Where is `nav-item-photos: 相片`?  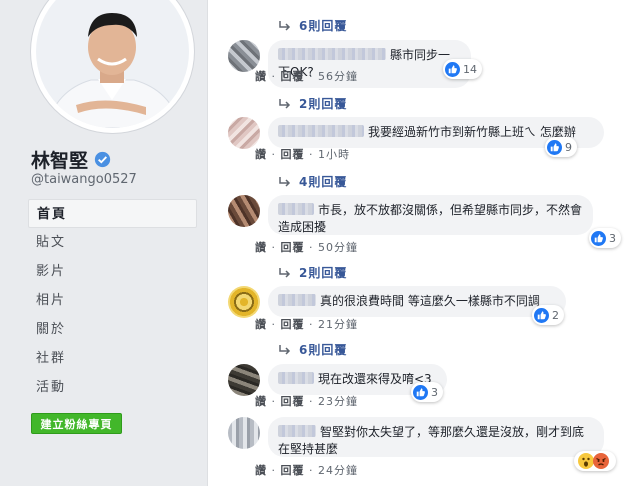
nav-item-photos: 相片 is located at coordinates (112, 300).